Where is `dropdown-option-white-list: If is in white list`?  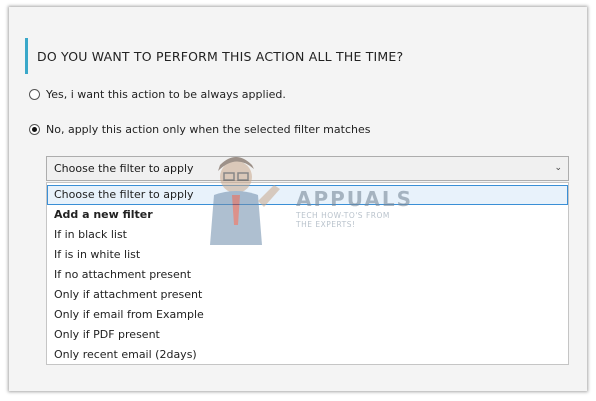
dropdown-option-white-list: If is in white list is located at coordinates (307, 255).